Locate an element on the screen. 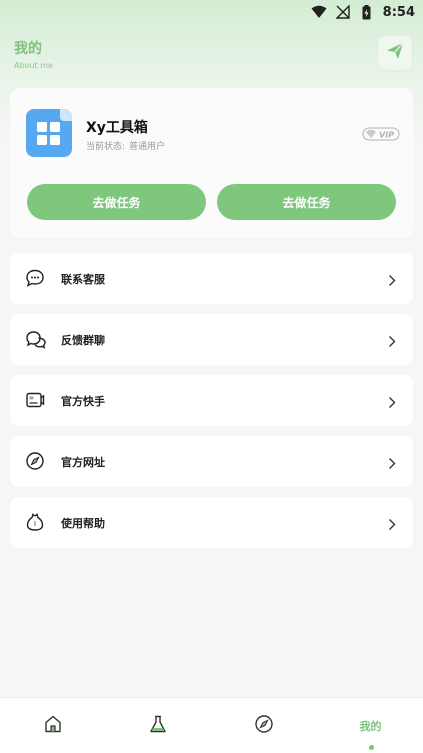  page-header: 我的 About me is located at coordinates (213, 54).